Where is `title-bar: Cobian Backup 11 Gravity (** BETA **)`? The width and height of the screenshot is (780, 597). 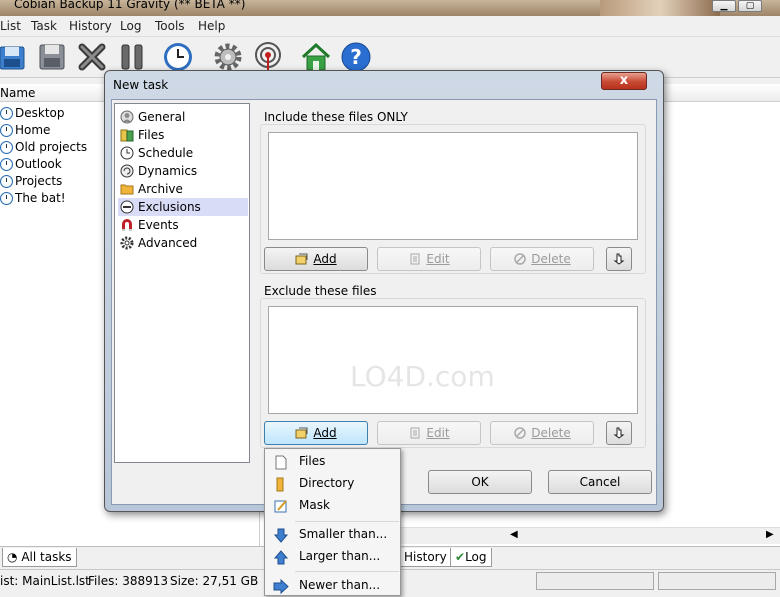
title-bar: Cobian Backup 11 Gravity (** BETA **) is located at coordinates (390, 8).